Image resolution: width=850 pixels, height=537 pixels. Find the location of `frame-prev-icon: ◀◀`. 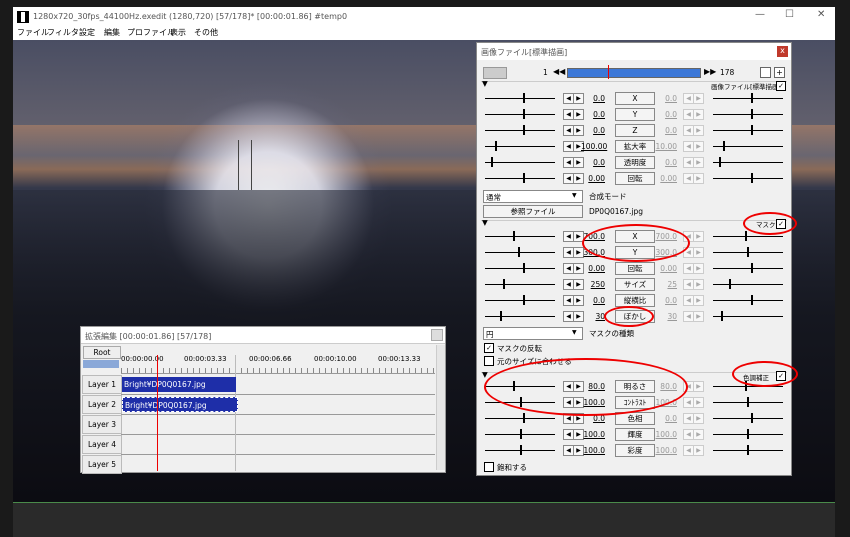

frame-prev-icon: ◀◀ is located at coordinates (559, 71).